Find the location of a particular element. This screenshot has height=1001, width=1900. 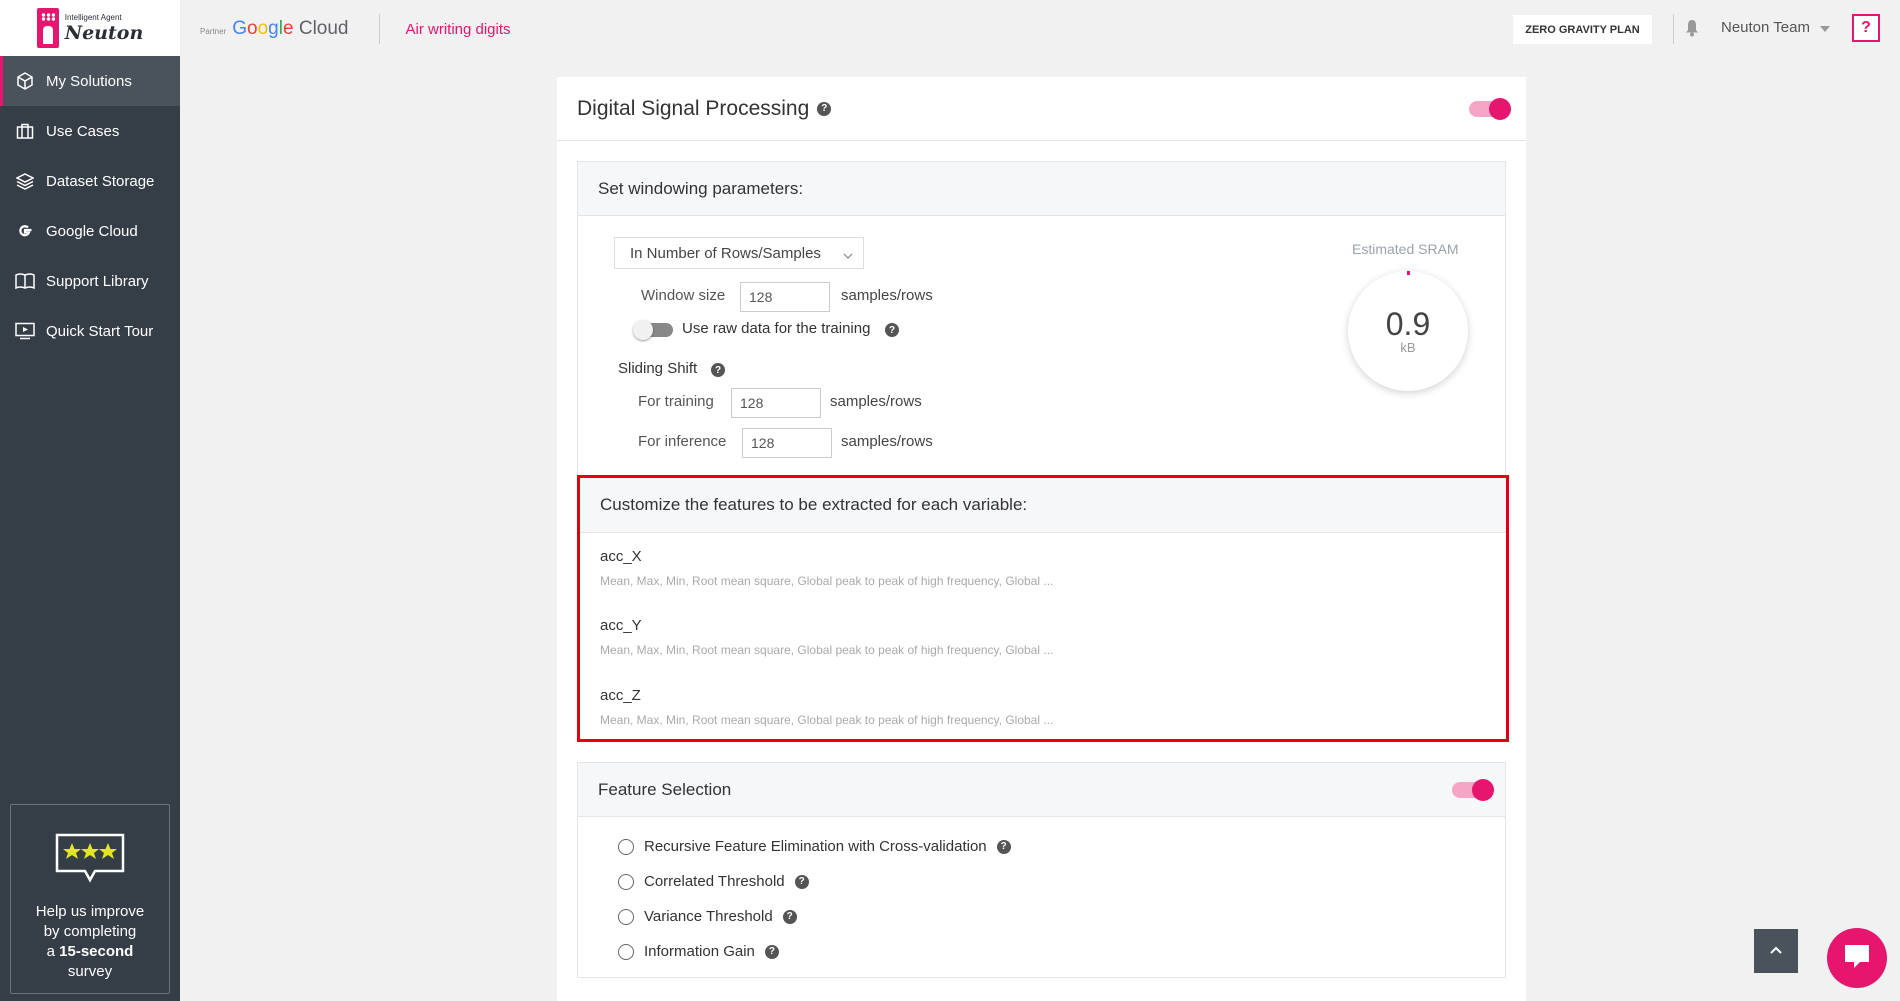

for-inference-unit: samples/rows is located at coordinates (887, 441).